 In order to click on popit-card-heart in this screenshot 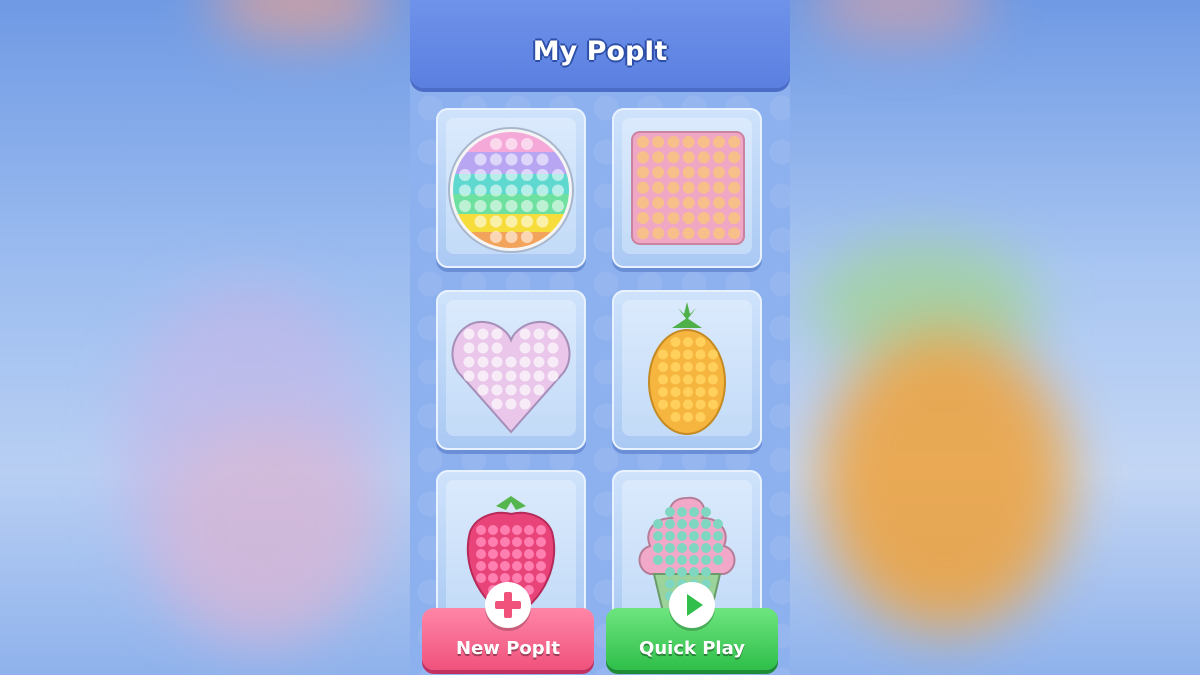, I will do `click(511, 370)`.